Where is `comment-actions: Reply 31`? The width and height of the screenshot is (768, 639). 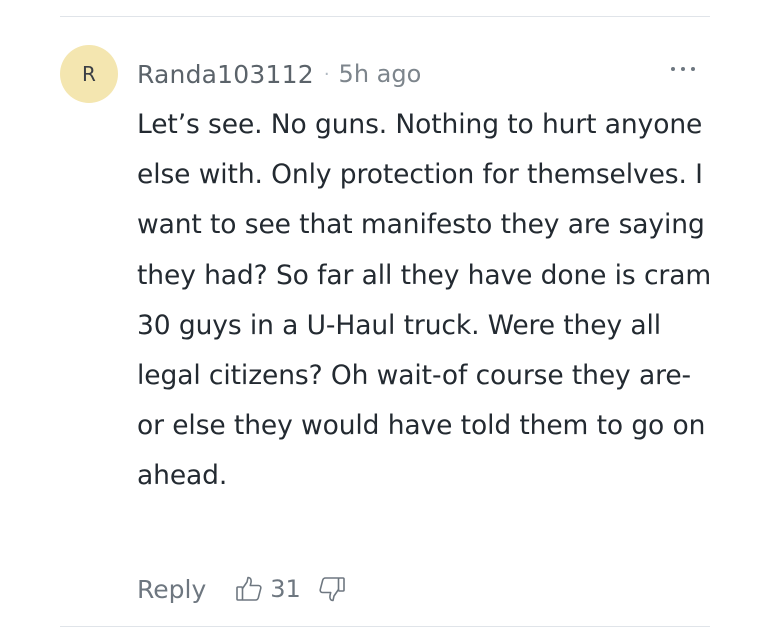 comment-actions: Reply 31 is located at coordinates (242, 589).